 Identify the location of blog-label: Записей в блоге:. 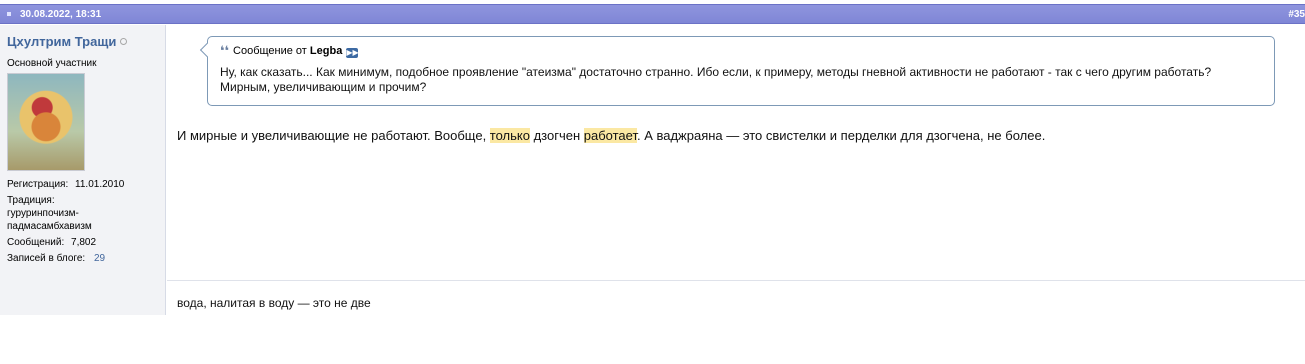
(46, 258).